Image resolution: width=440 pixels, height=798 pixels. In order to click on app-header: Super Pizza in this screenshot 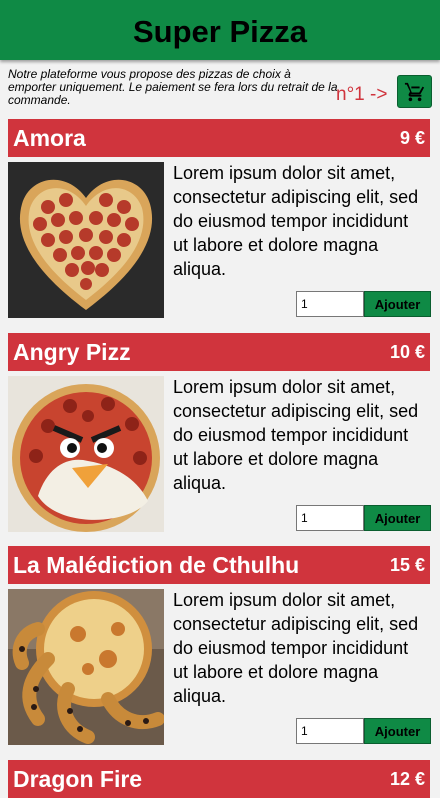, I will do `click(220, 30)`.